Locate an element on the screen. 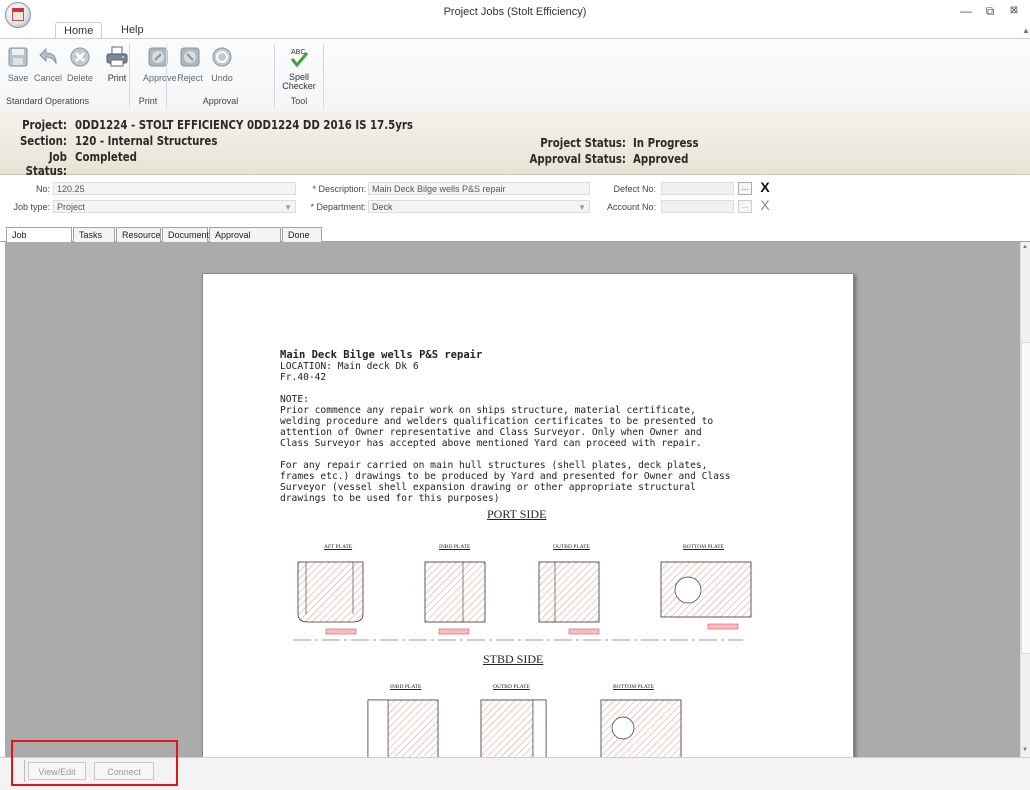 The height and width of the screenshot is (790, 1030). save-icon is located at coordinates (18, 57).